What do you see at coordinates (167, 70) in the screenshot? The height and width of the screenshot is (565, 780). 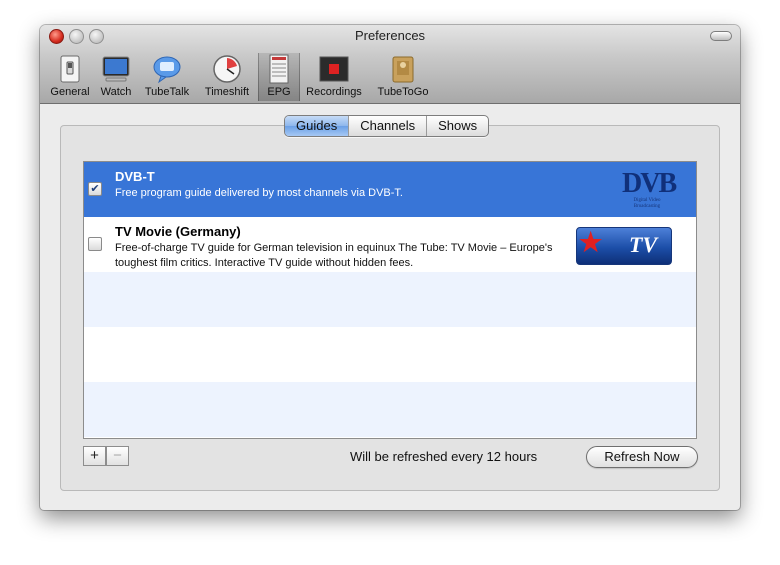 I see `chat-bubble-icon` at bounding box center [167, 70].